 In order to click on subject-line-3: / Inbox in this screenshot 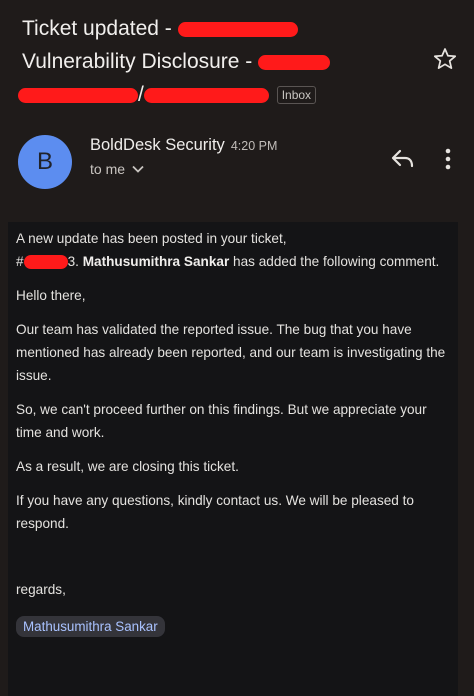, I will do `click(220, 94)`.